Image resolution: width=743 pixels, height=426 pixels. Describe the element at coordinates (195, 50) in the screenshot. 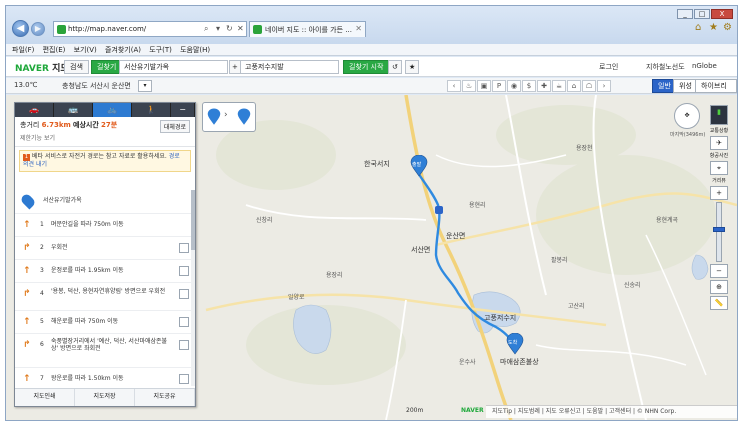

I see `menu-help: 도움말(H)` at that location.